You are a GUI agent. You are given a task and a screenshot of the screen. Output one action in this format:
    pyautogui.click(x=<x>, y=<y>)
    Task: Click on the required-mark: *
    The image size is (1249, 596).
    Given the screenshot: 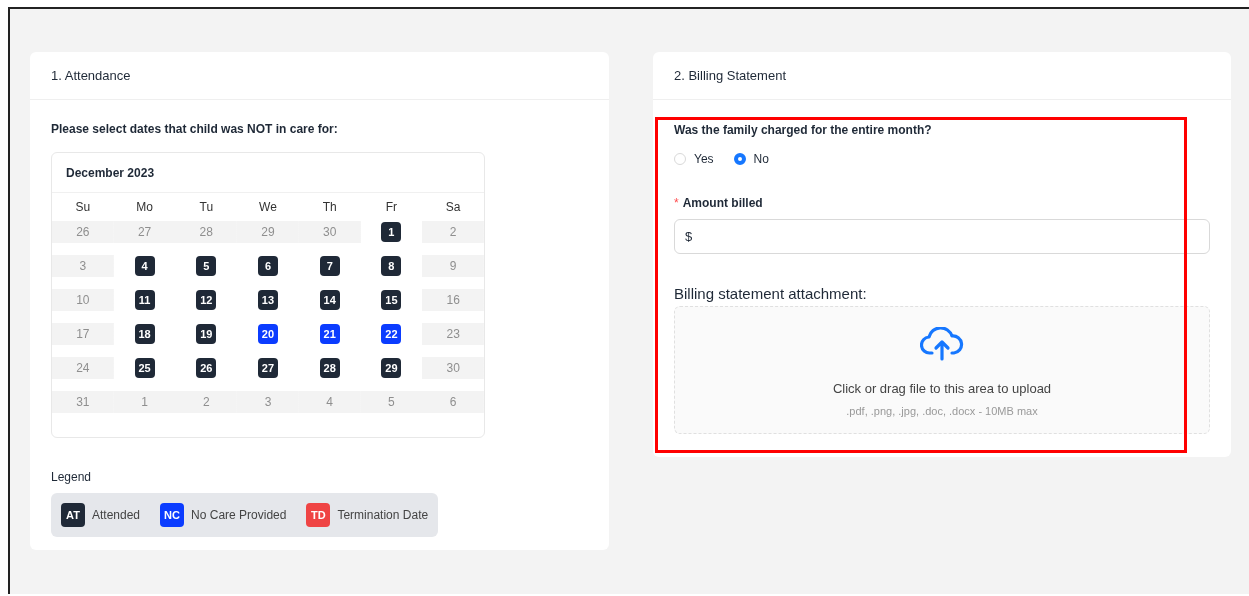 What is the action you would take?
    pyautogui.click(x=676, y=203)
    